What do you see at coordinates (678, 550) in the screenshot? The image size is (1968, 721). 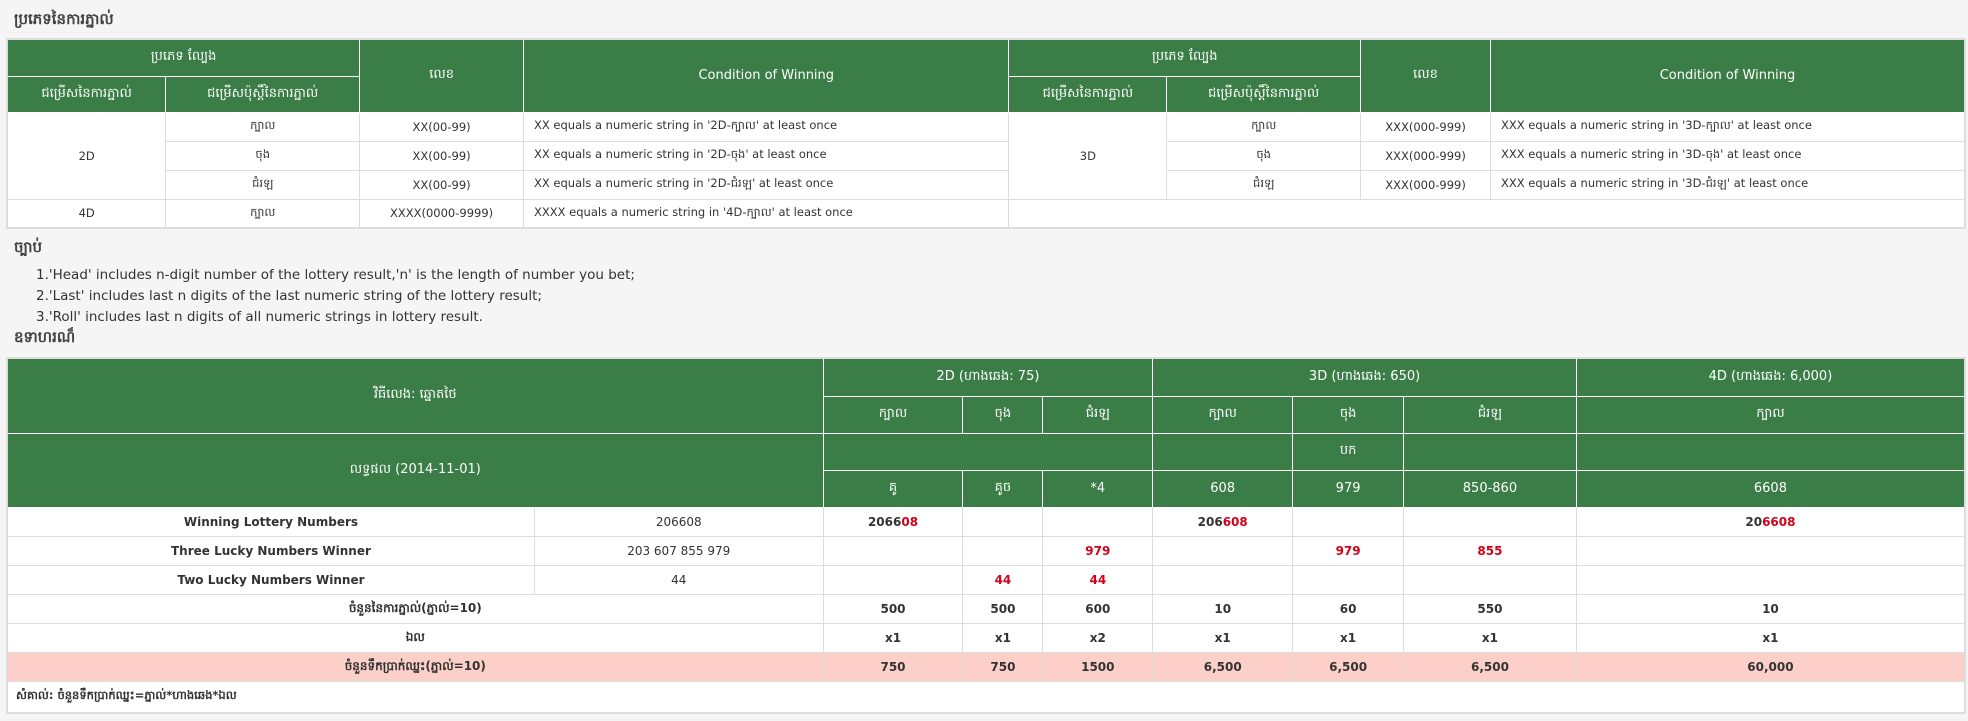 I see `row-value: 203 607 855 979` at bounding box center [678, 550].